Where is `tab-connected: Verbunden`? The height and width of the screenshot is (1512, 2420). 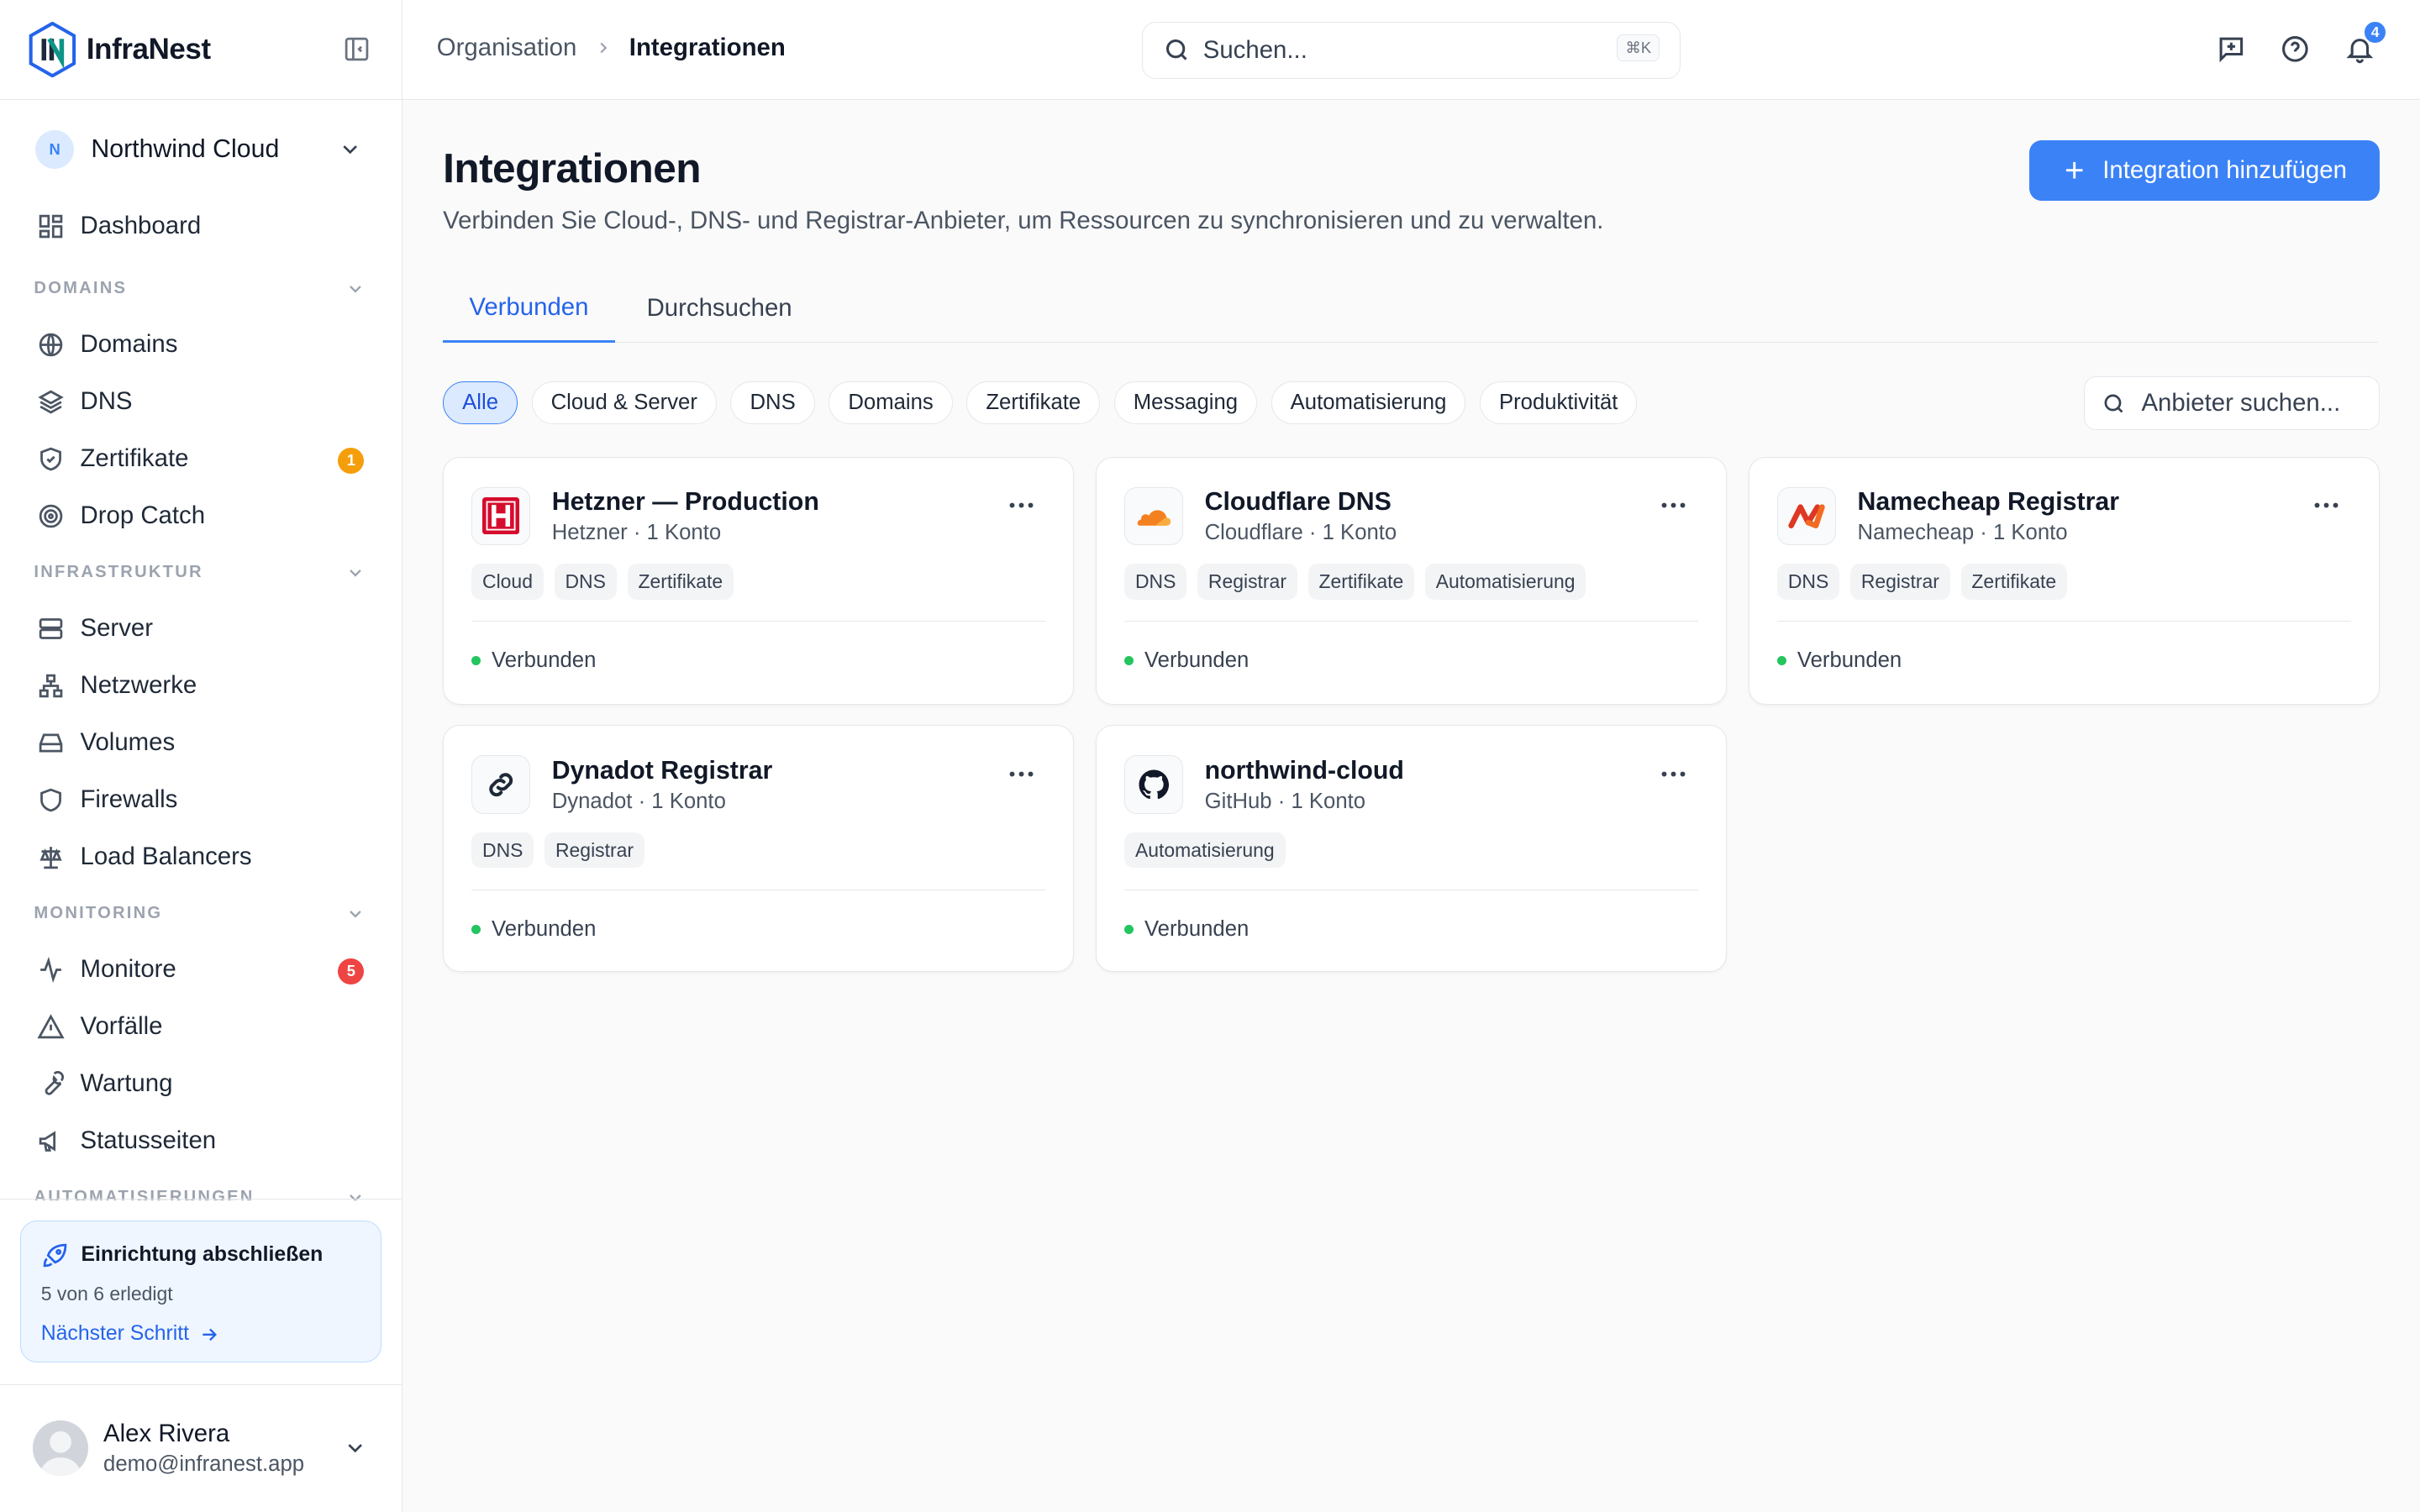
tab-connected: Verbunden is located at coordinates (529, 309).